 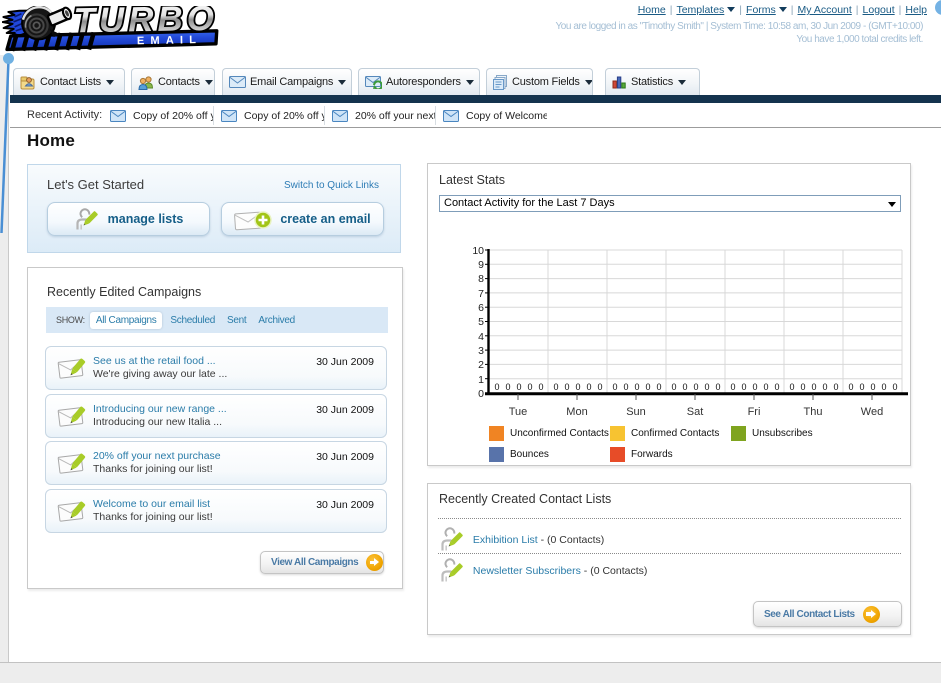 I want to click on svg-text: TURBO, so click(x=145, y=23).